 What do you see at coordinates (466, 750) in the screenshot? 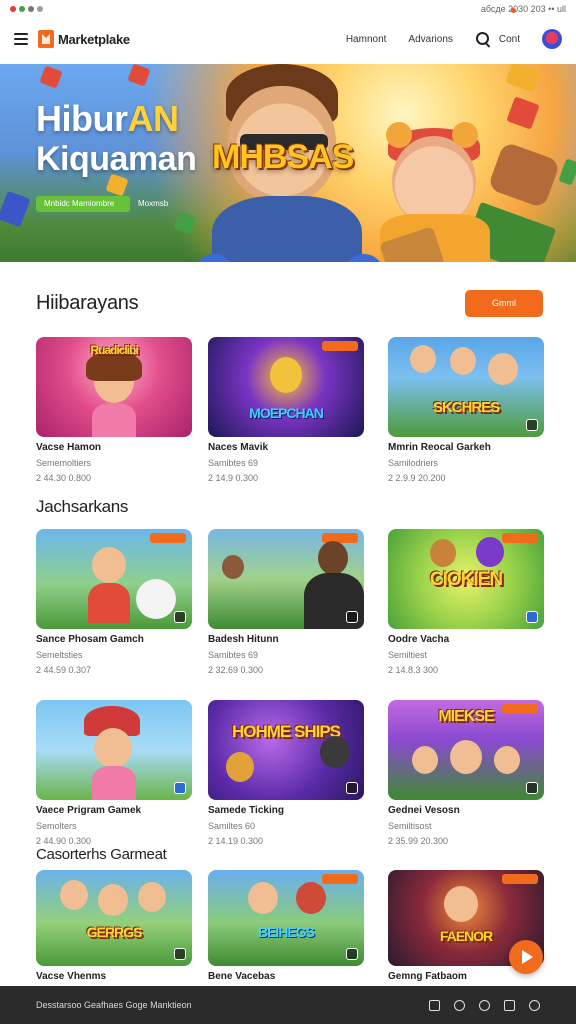
I see `game-thumbnail: MIEKSE` at bounding box center [466, 750].